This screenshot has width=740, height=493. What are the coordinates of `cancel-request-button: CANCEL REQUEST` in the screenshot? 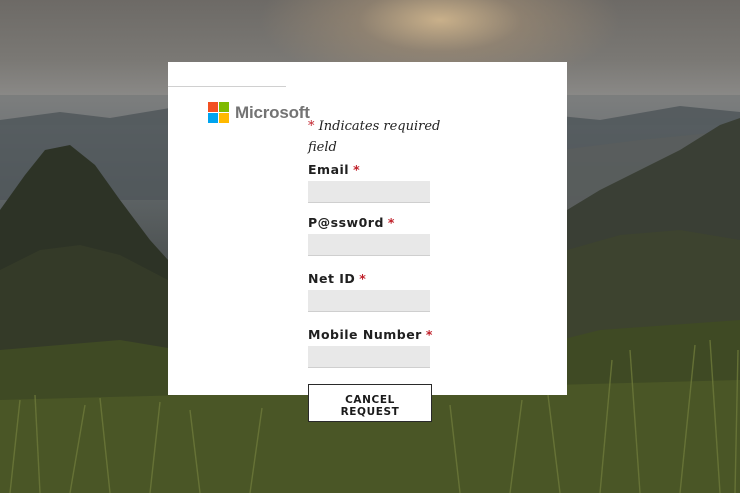 It's located at (370, 403).